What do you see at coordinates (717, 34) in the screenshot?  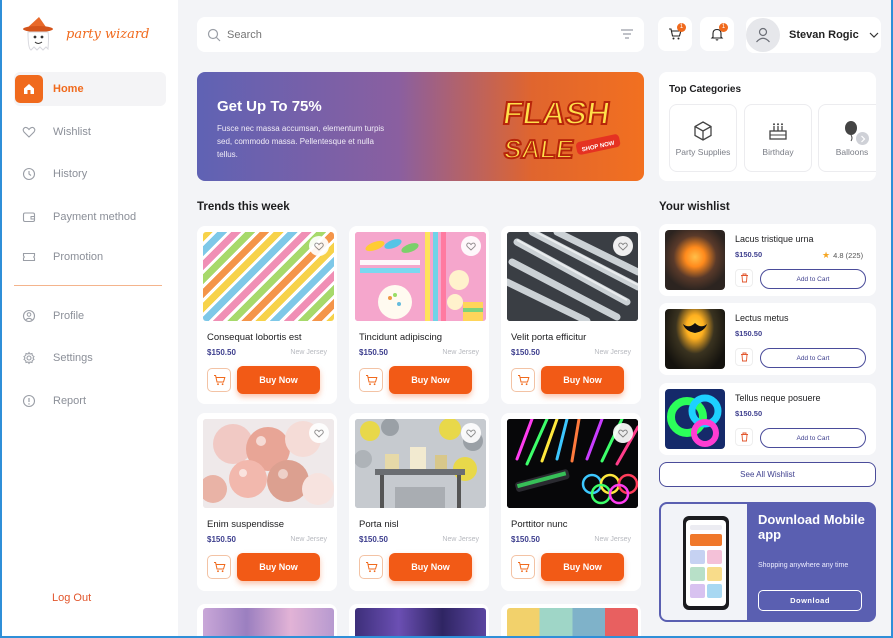 I see `notifications-button: 1` at bounding box center [717, 34].